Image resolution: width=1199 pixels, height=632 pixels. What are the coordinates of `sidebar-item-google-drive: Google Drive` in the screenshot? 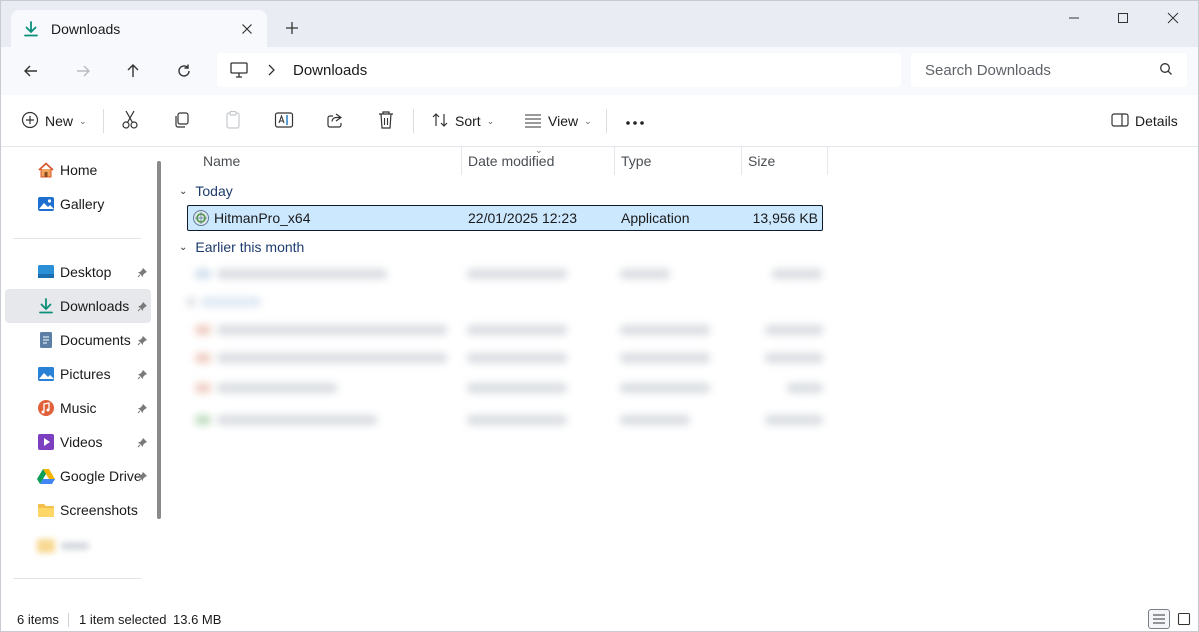 It's located at (78, 476).